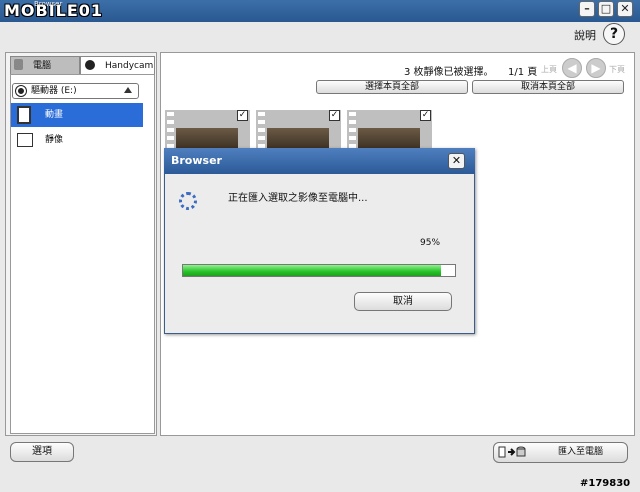  What do you see at coordinates (548, 87) in the screenshot?
I see `deselect-all-button: 取消本頁全部` at bounding box center [548, 87].